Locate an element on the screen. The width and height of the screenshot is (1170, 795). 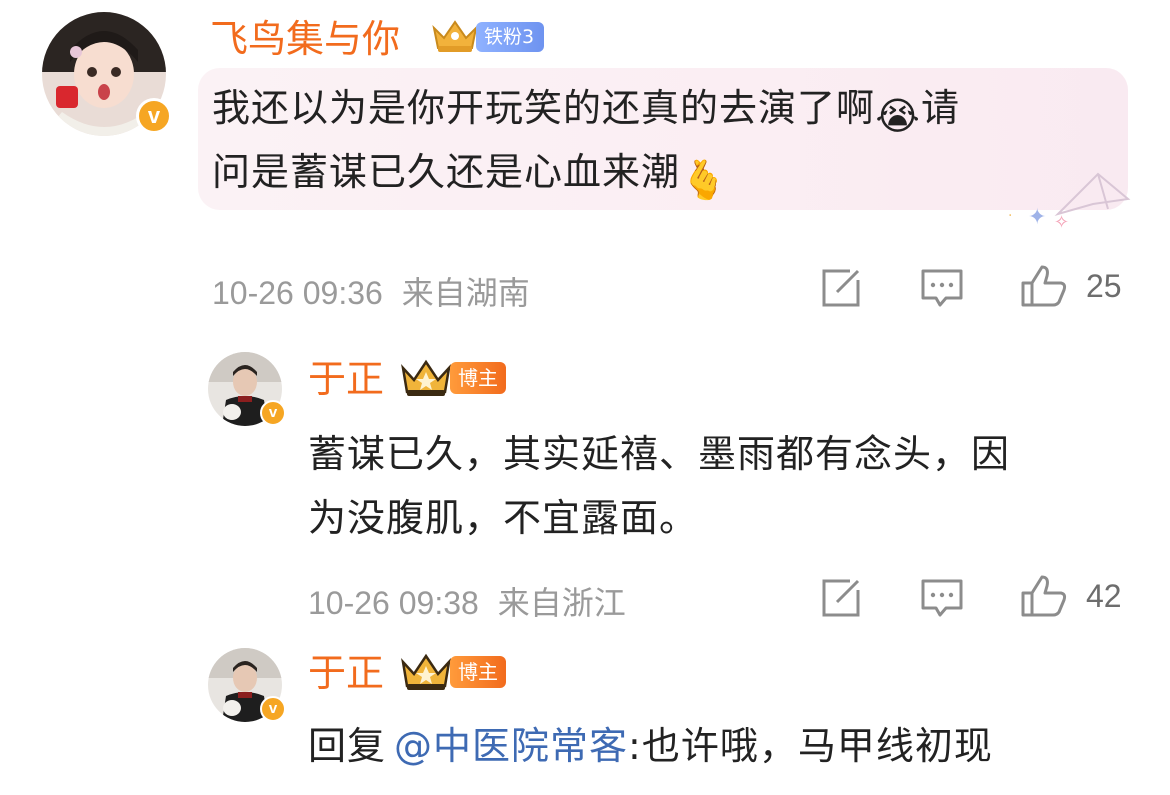
user-avatar-feiniao: v is located at coordinates (107, 74).